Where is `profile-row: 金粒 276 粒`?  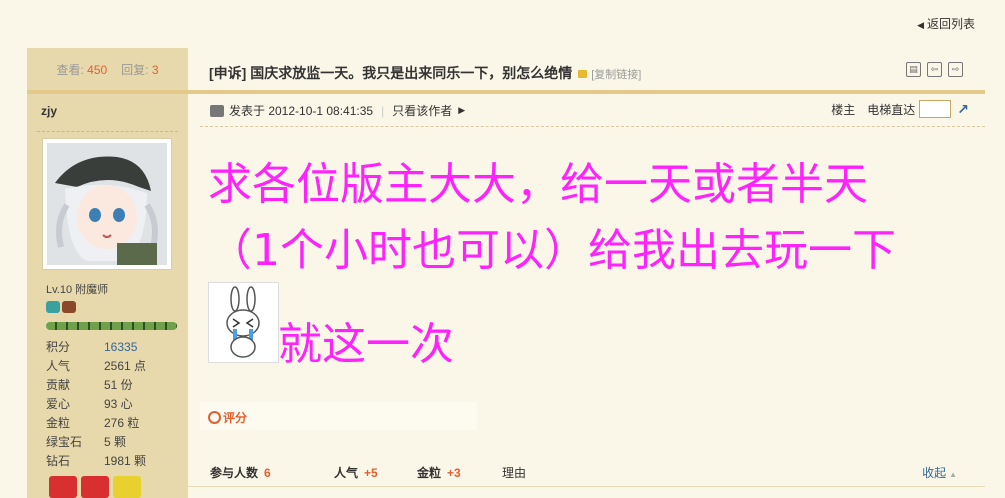 profile-row: 金粒 276 粒 is located at coordinates (93, 423).